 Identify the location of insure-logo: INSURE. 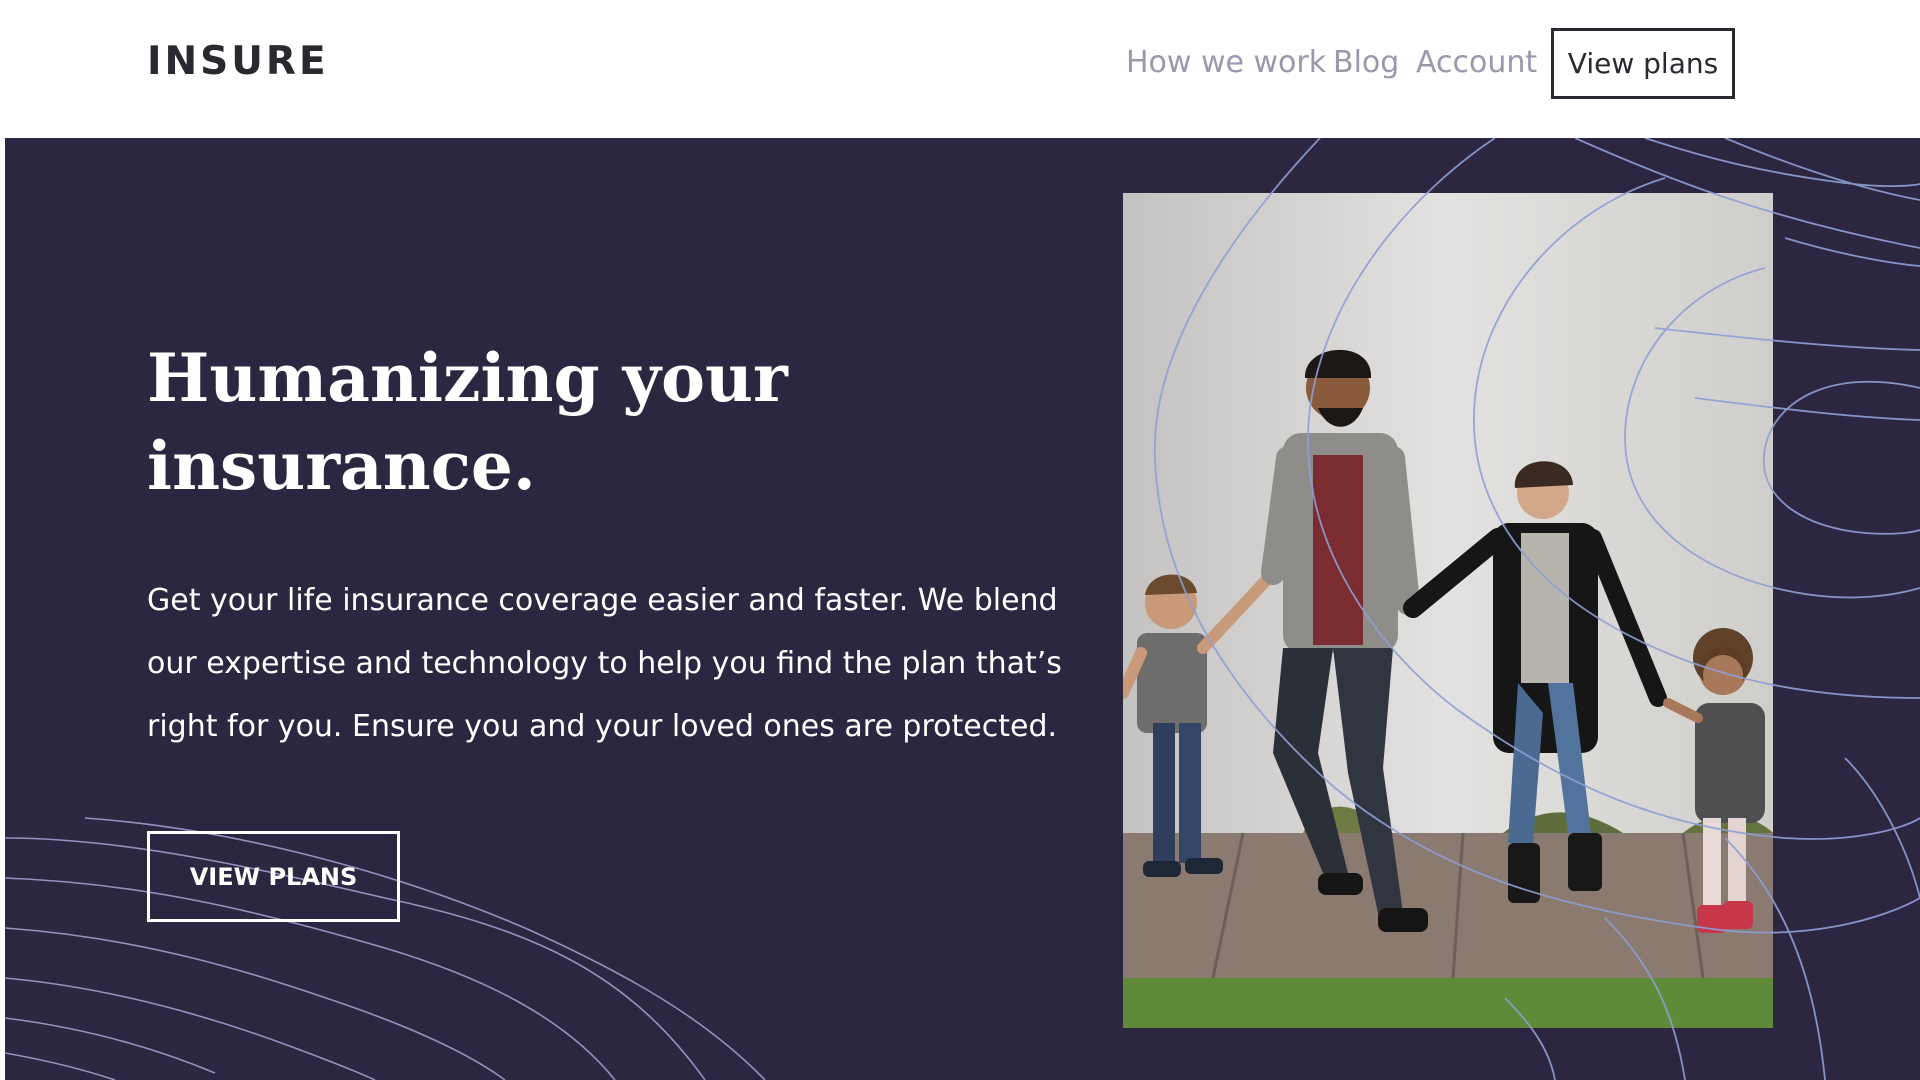
(238, 61).